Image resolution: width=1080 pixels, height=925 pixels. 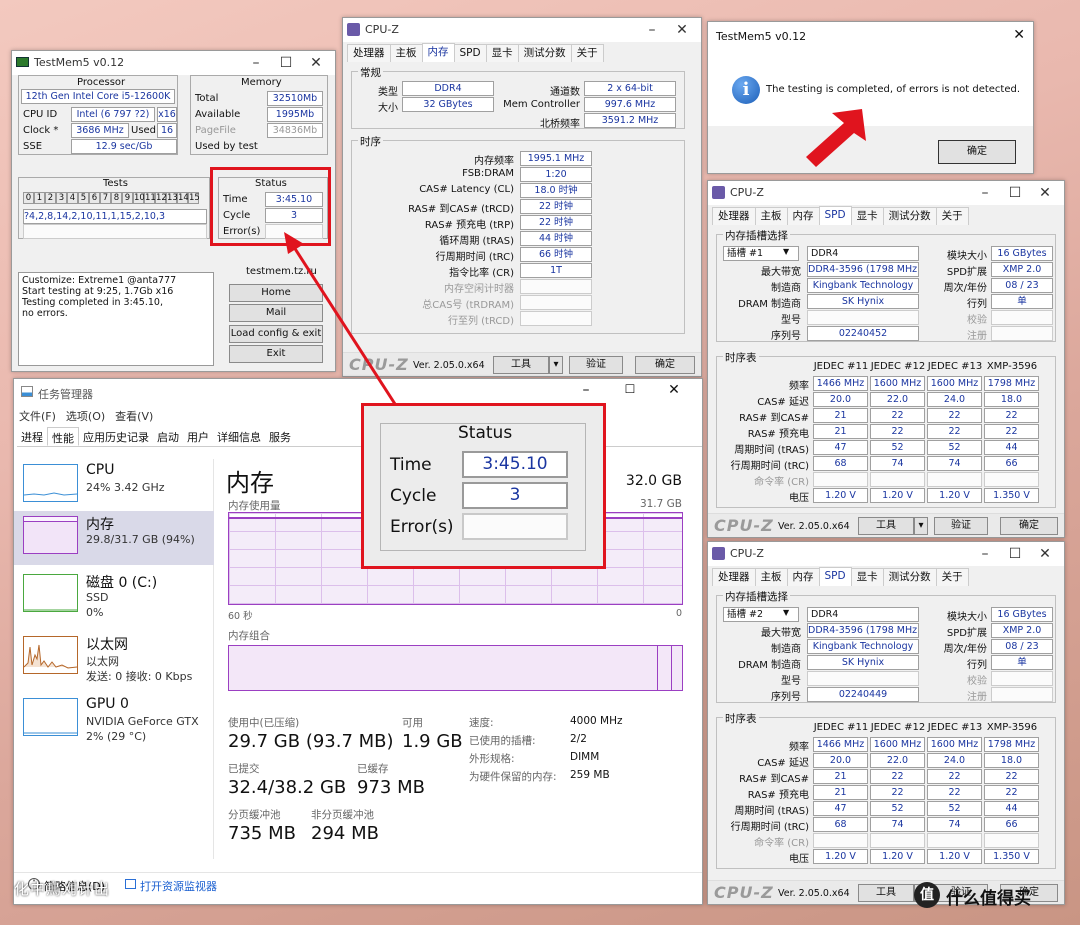 What do you see at coordinates (954, 415) in the screenshot?
I see `timing-cell: 22` at bounding box center [954, 415].